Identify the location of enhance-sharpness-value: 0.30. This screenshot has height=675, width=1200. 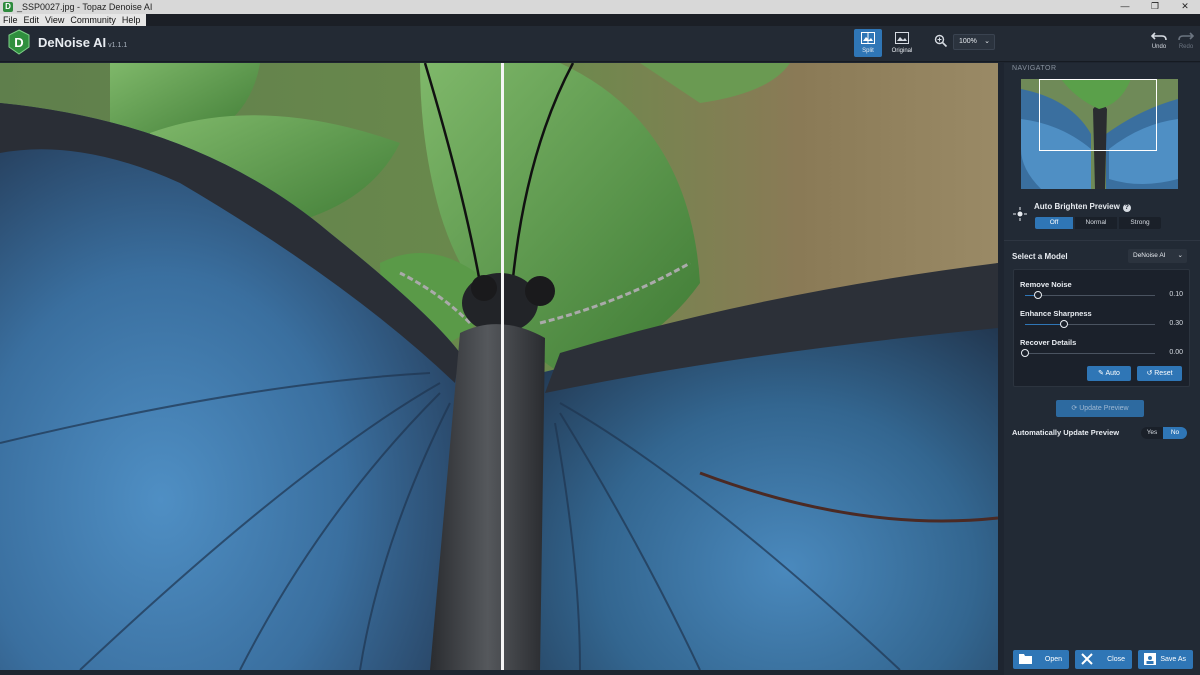
(1176, 323).